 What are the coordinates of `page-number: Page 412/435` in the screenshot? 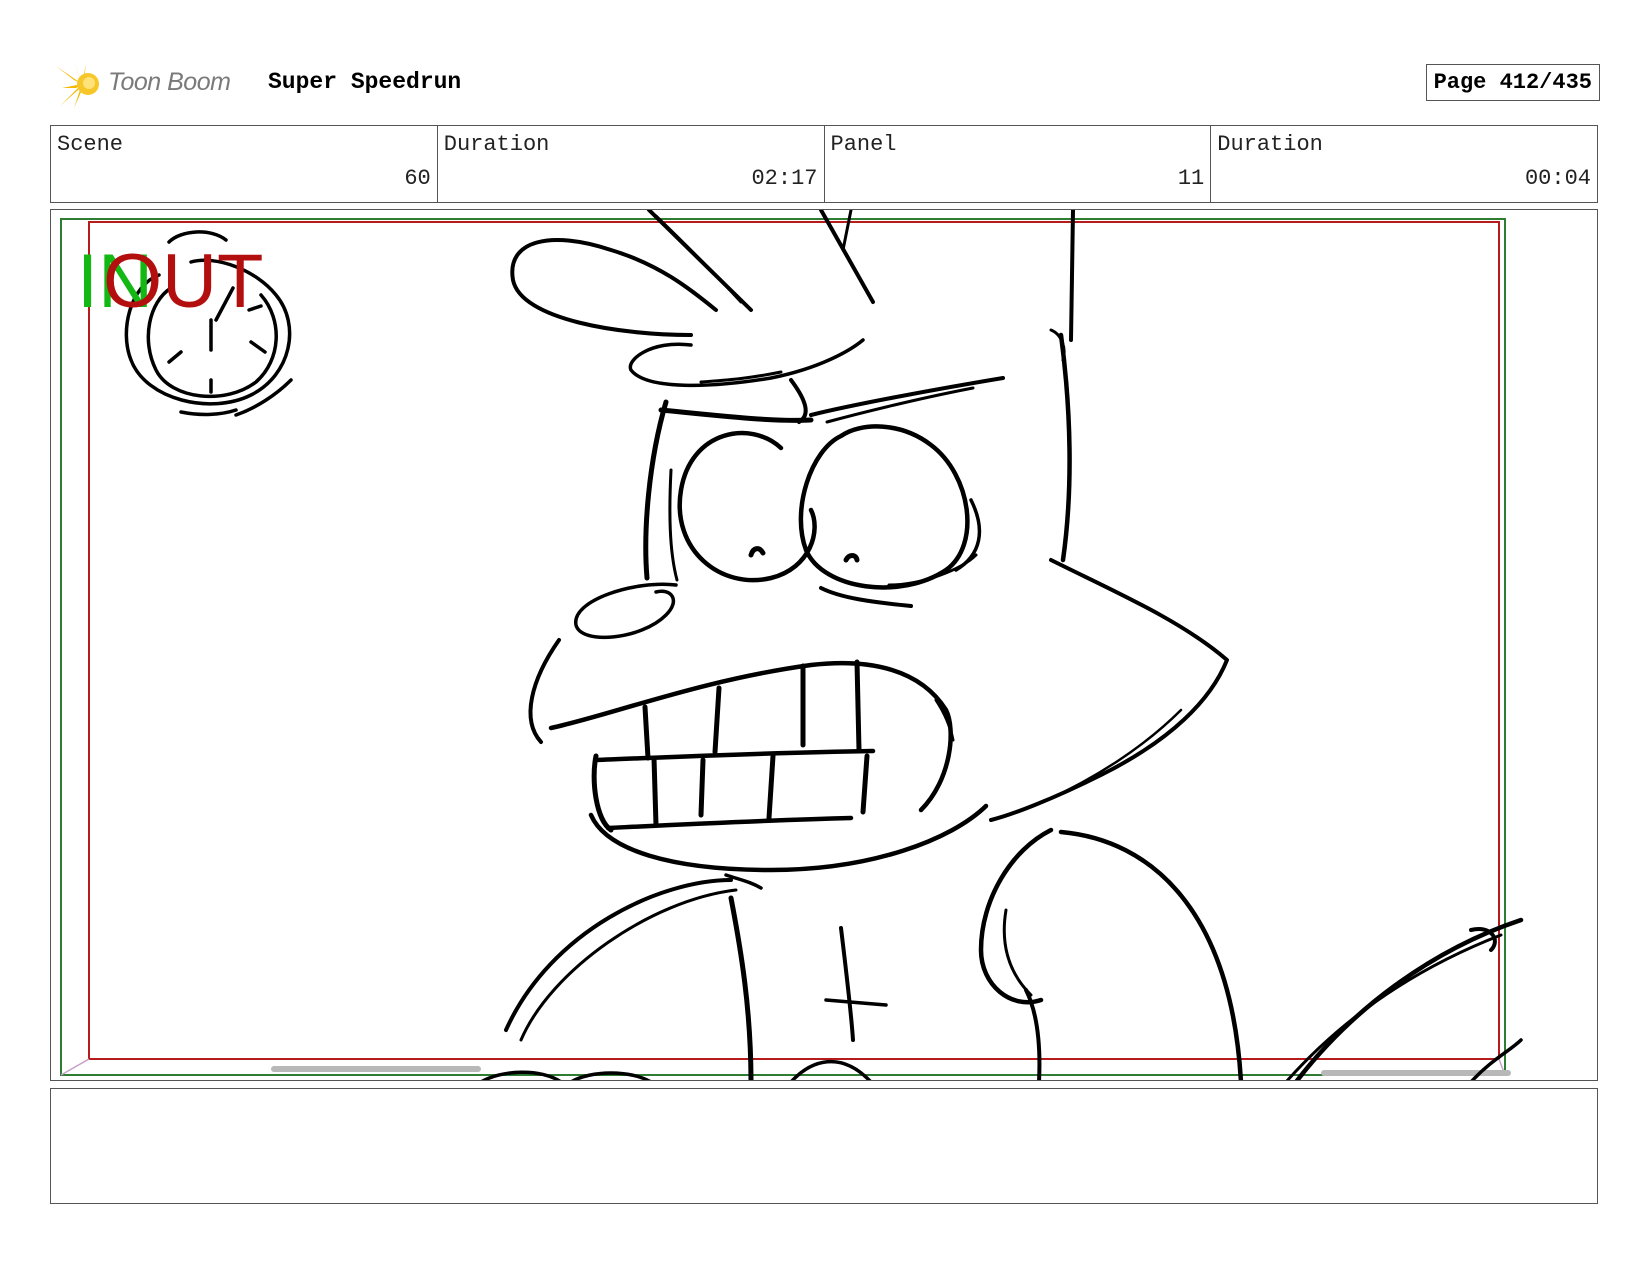 It's located at (1512, 82).